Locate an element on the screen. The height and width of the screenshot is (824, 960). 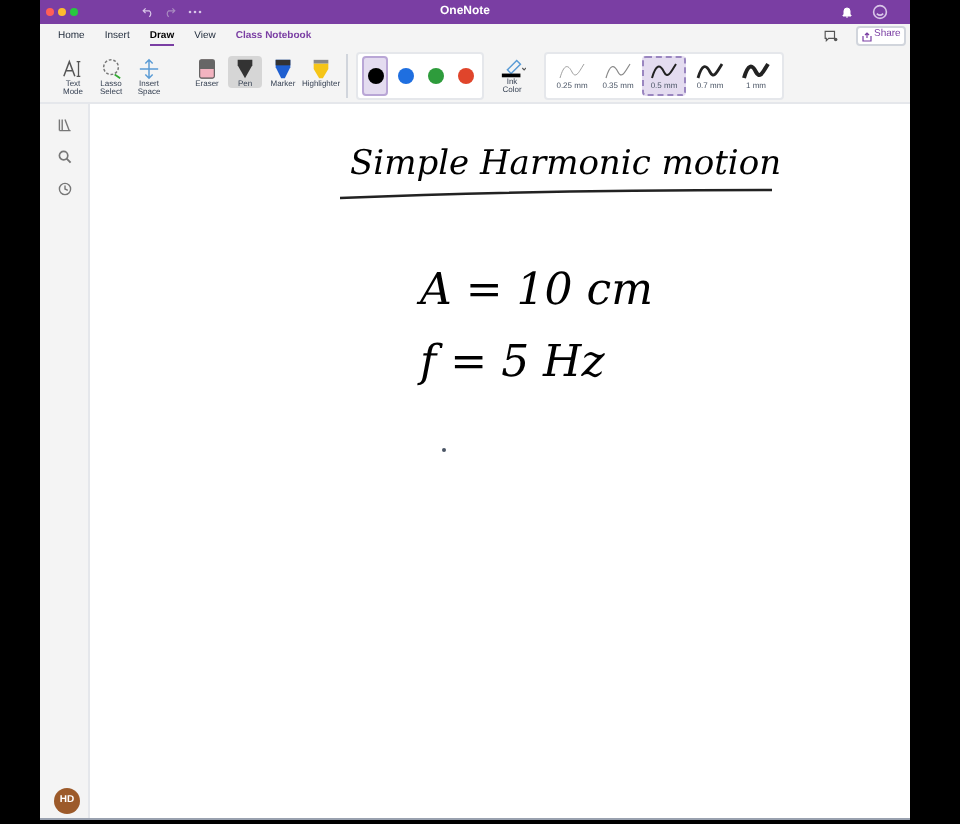
share-icon is located at coordinates (867, 36).